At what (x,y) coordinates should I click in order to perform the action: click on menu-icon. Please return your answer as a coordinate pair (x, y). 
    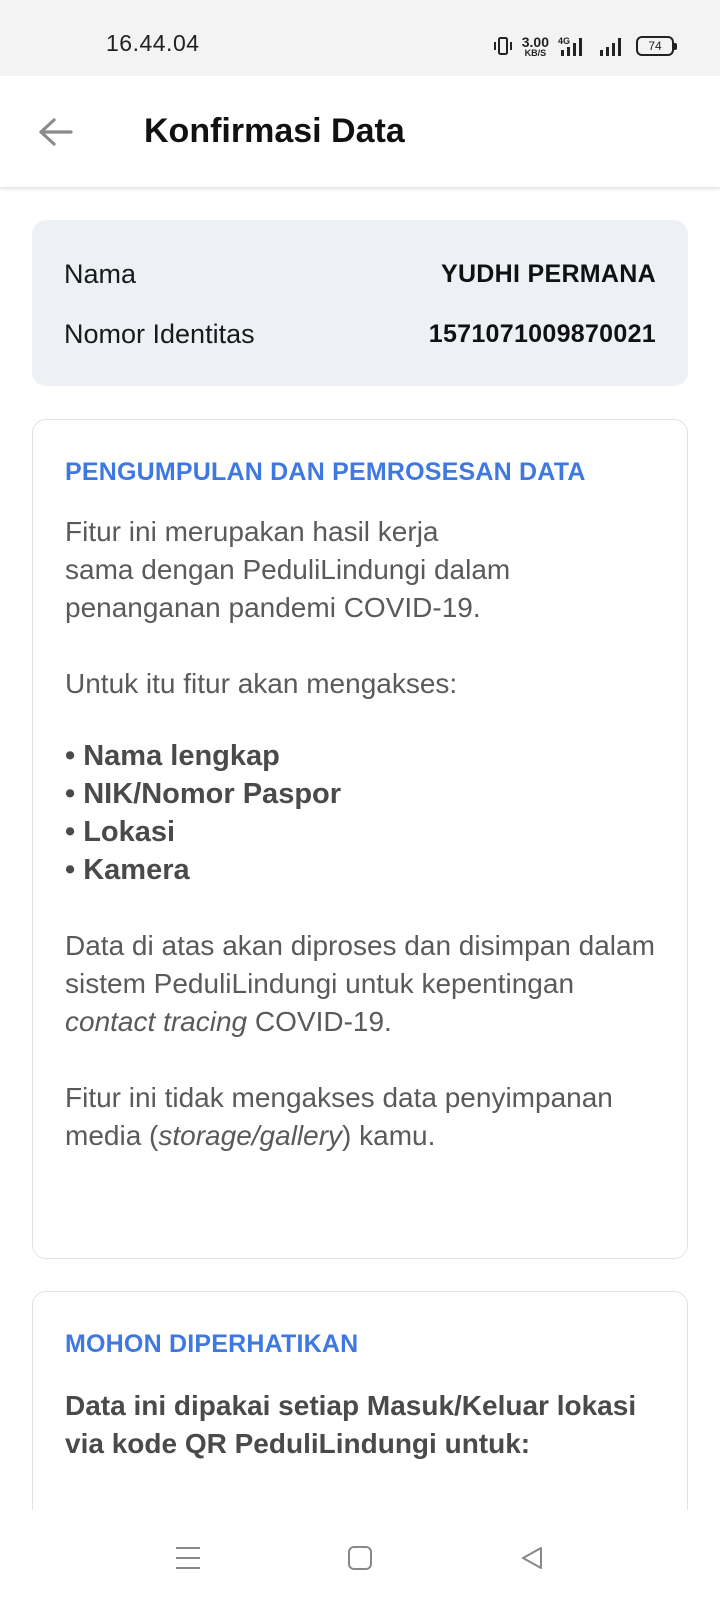
    Looking at the image, I should click on (188, 1558).